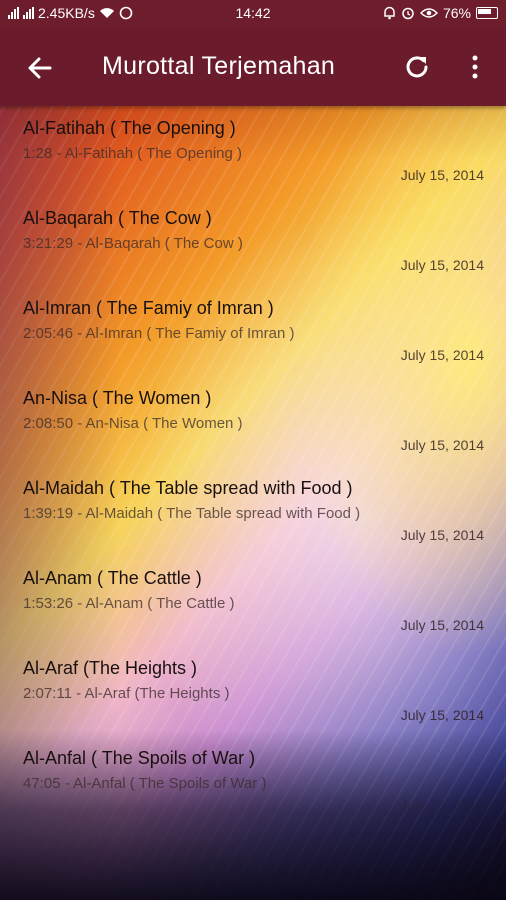  What do you see at coordinates (117, 398) in the screenshot?
I see `track-title: An-Nisa ( The Women )` at bounding box center [117, 398].